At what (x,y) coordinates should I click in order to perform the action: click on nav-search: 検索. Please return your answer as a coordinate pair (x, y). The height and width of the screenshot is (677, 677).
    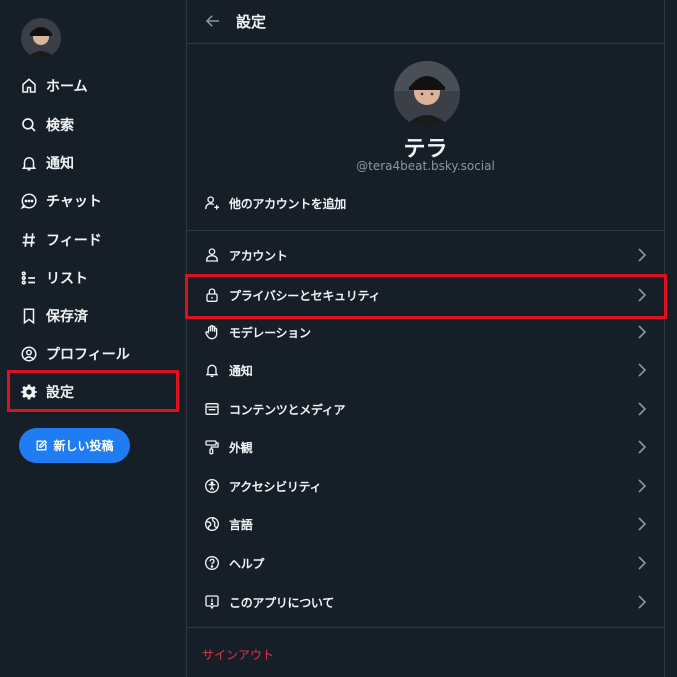
    Looking at the image, I should click on (47, 125).